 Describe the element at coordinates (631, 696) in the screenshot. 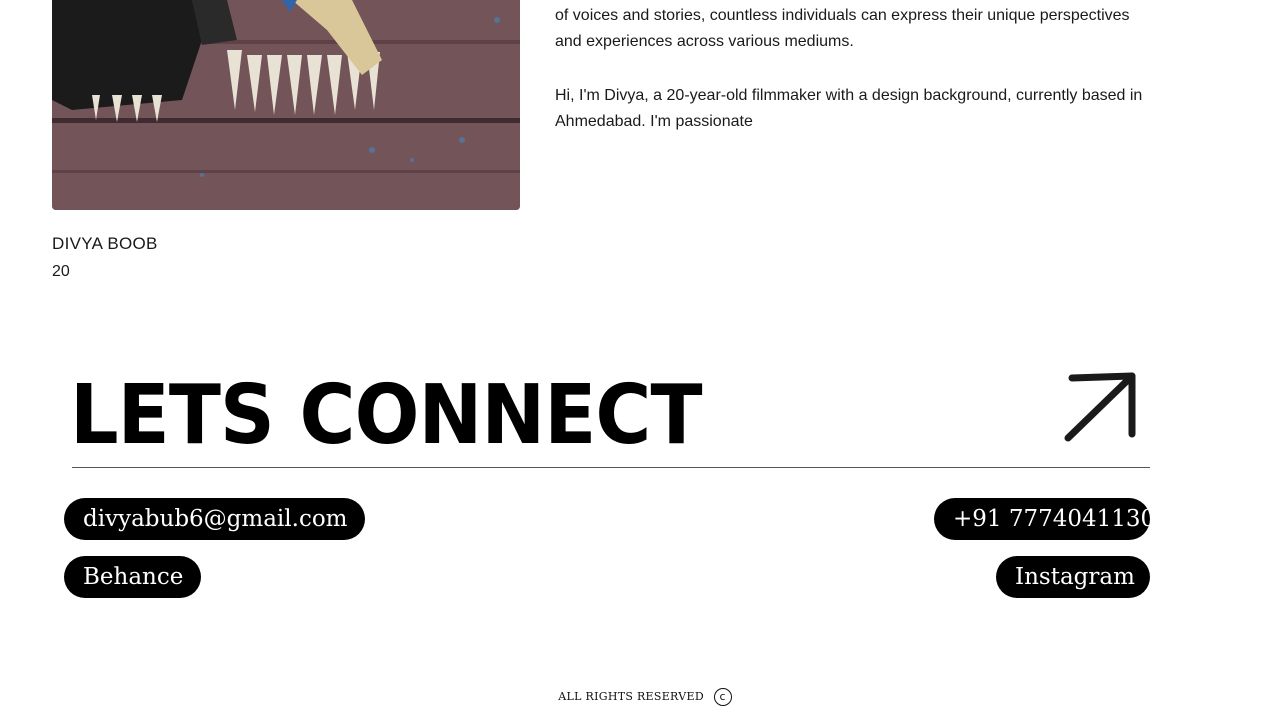

I see `footer-text: ALL RIGHTS RESERVED` at that location.